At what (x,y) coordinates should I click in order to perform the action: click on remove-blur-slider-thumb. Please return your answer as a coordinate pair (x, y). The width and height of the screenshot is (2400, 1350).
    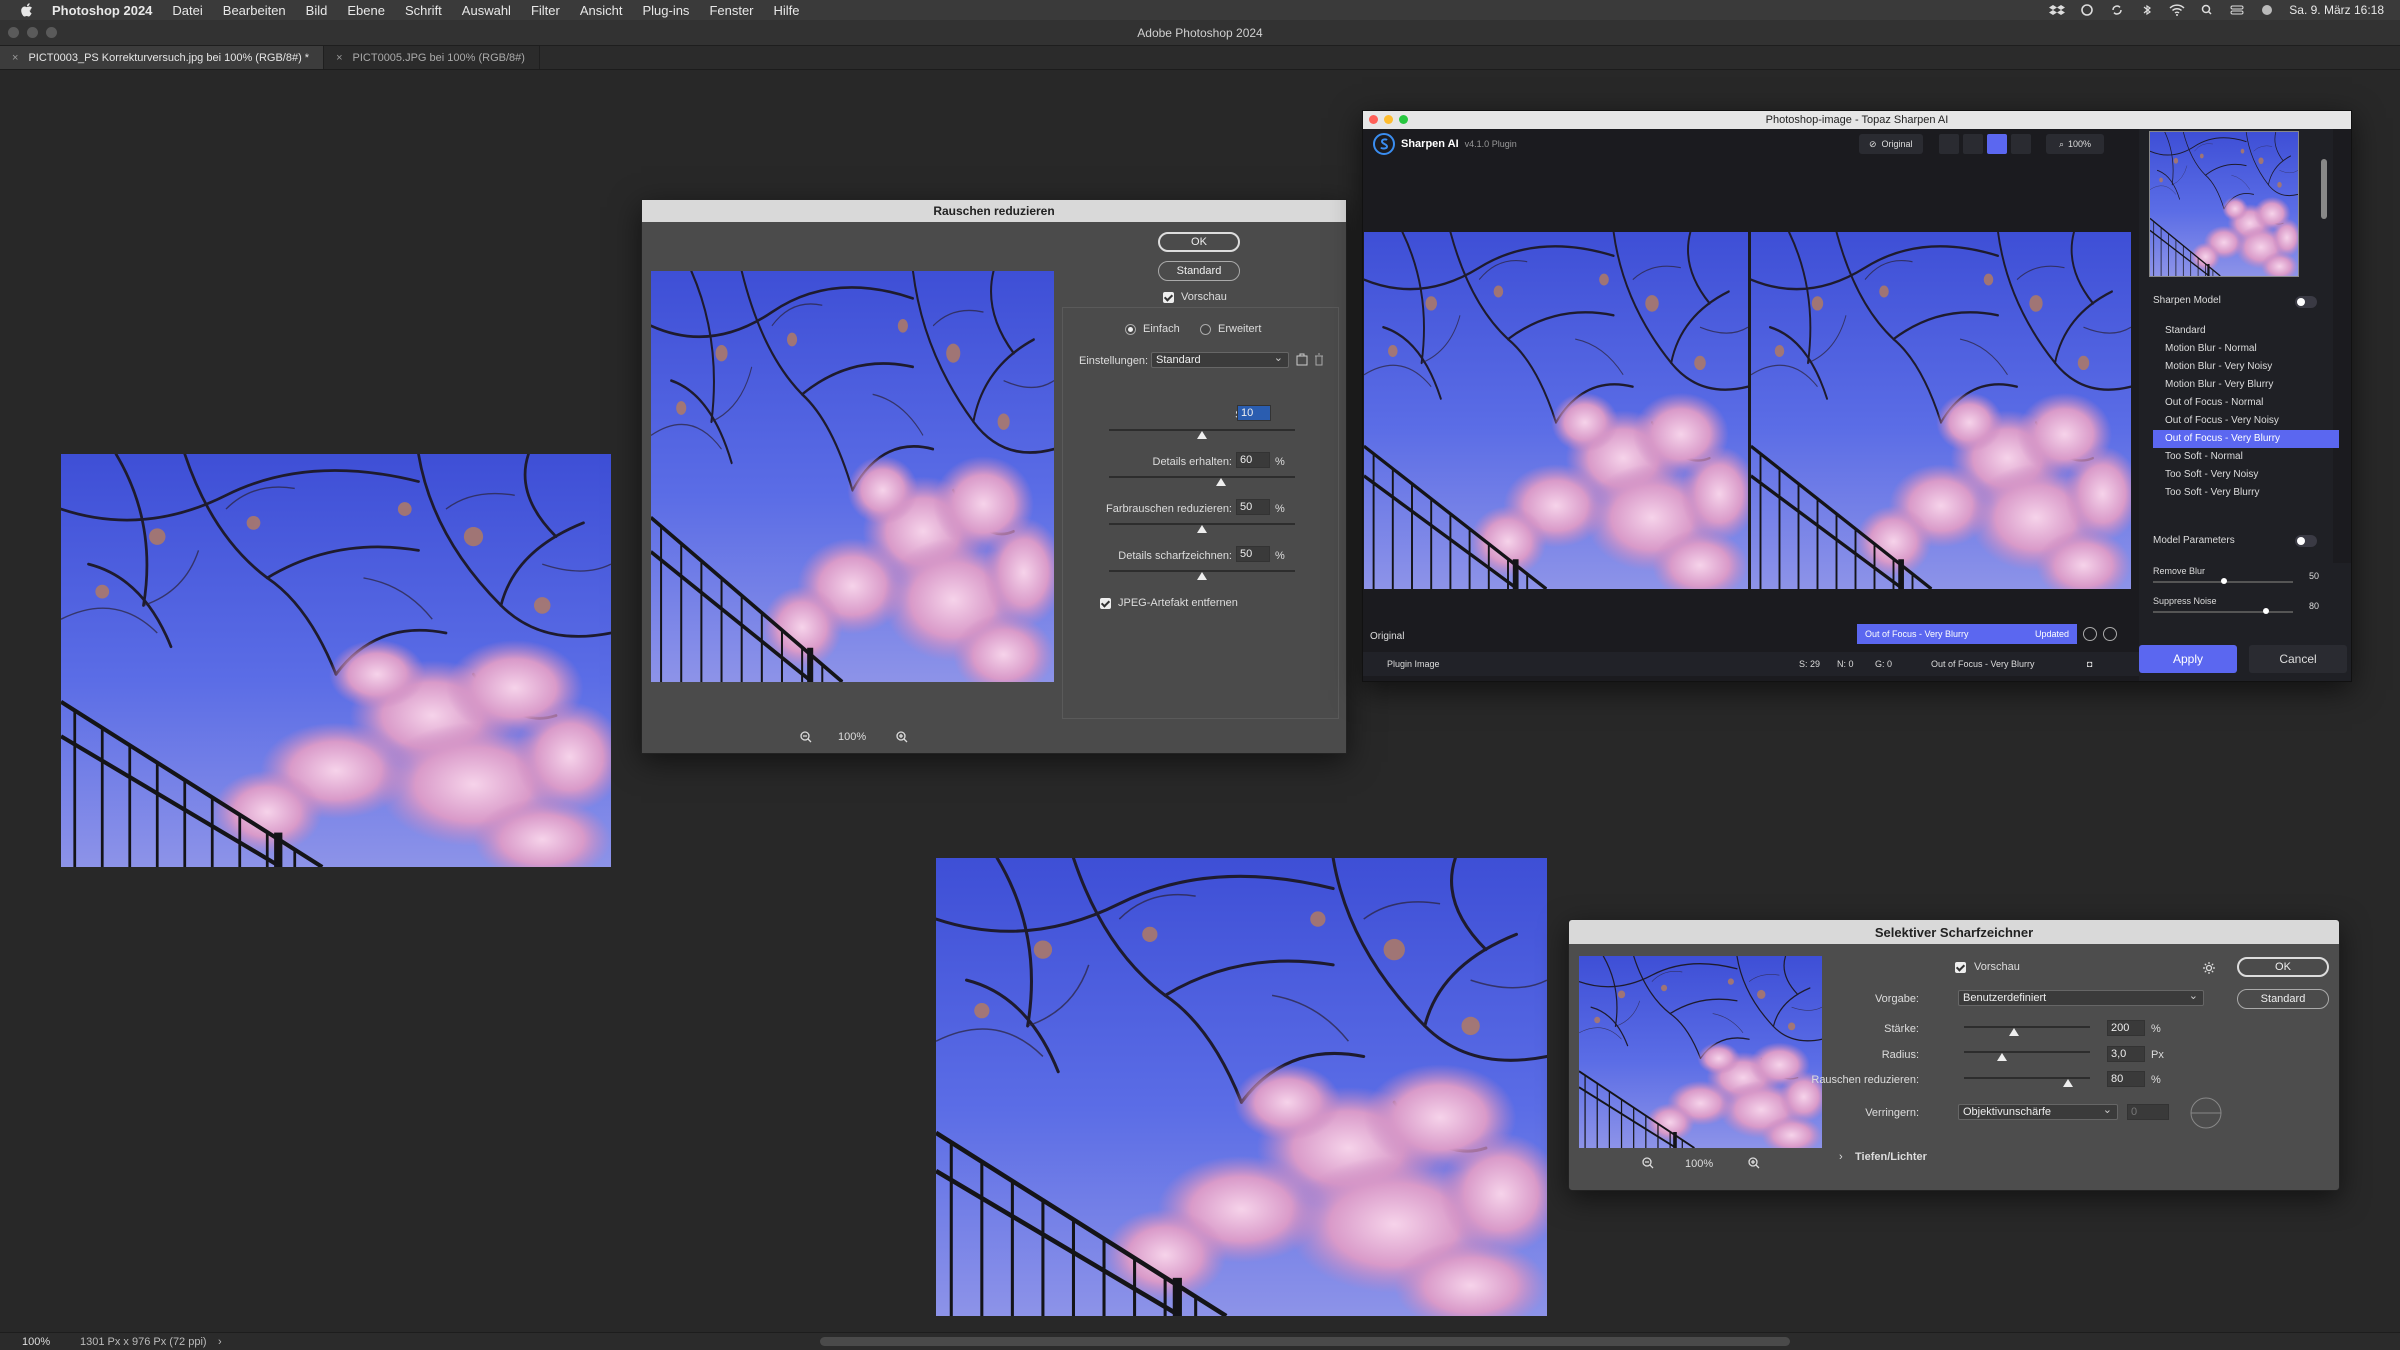
    Looking at the image, I should click on (2224, 581).